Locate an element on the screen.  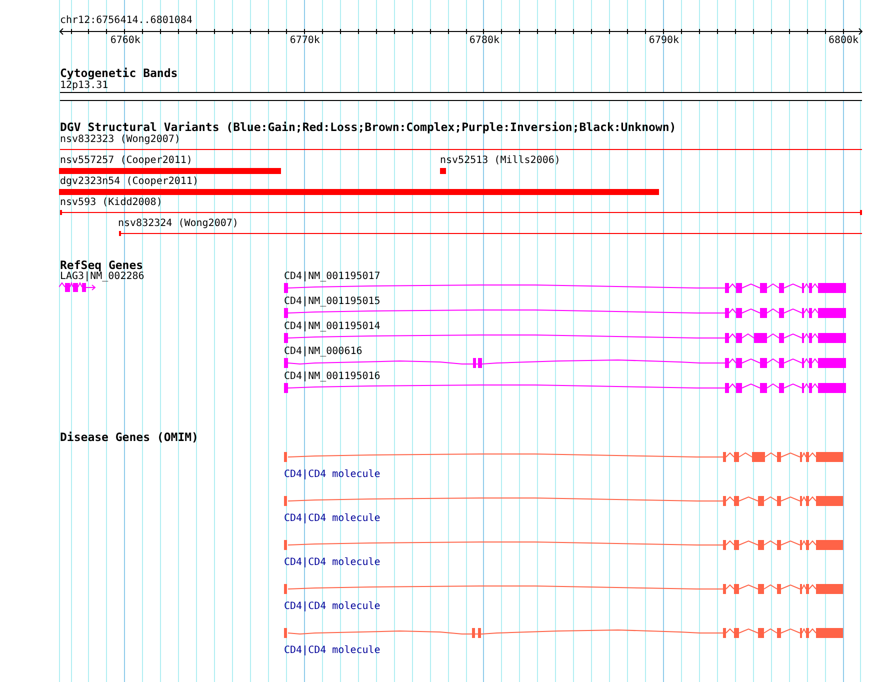
gene-label: CD4|NM_001195016 is located at coordinates (332, 377).